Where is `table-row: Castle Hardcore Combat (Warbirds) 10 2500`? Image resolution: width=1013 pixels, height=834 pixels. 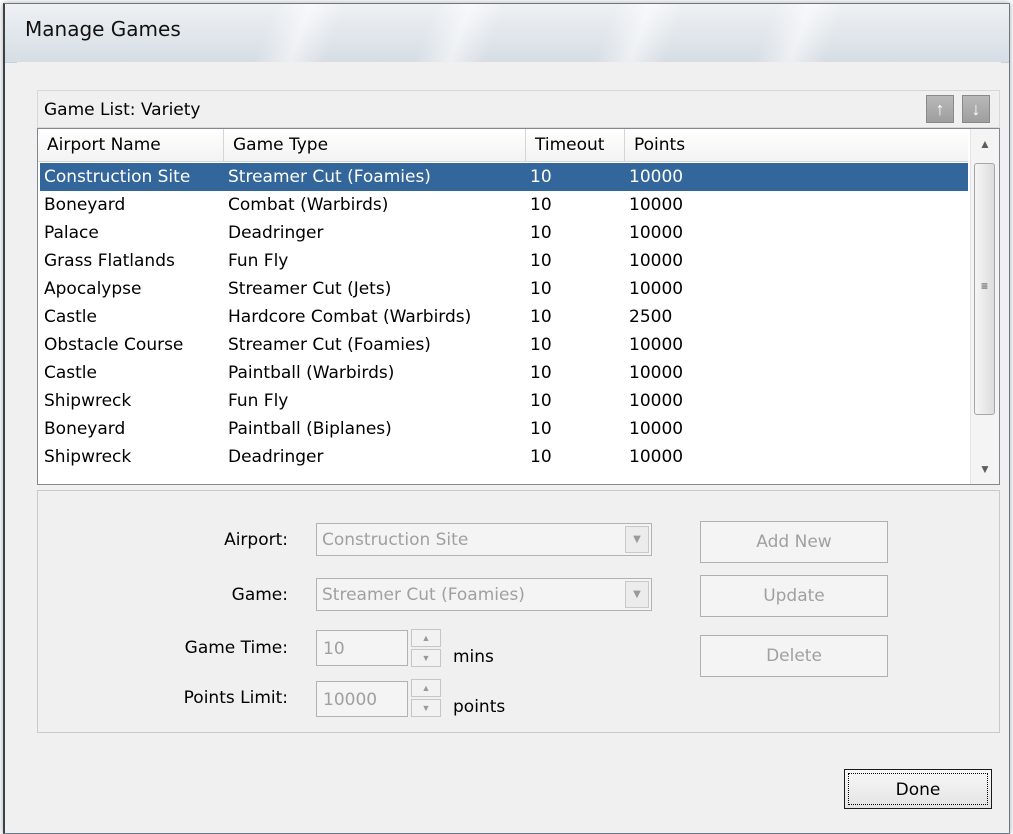 table-row: Castle Hardcore Combat (Warbirds) 10 2500 is located at coordinates (504, 317).